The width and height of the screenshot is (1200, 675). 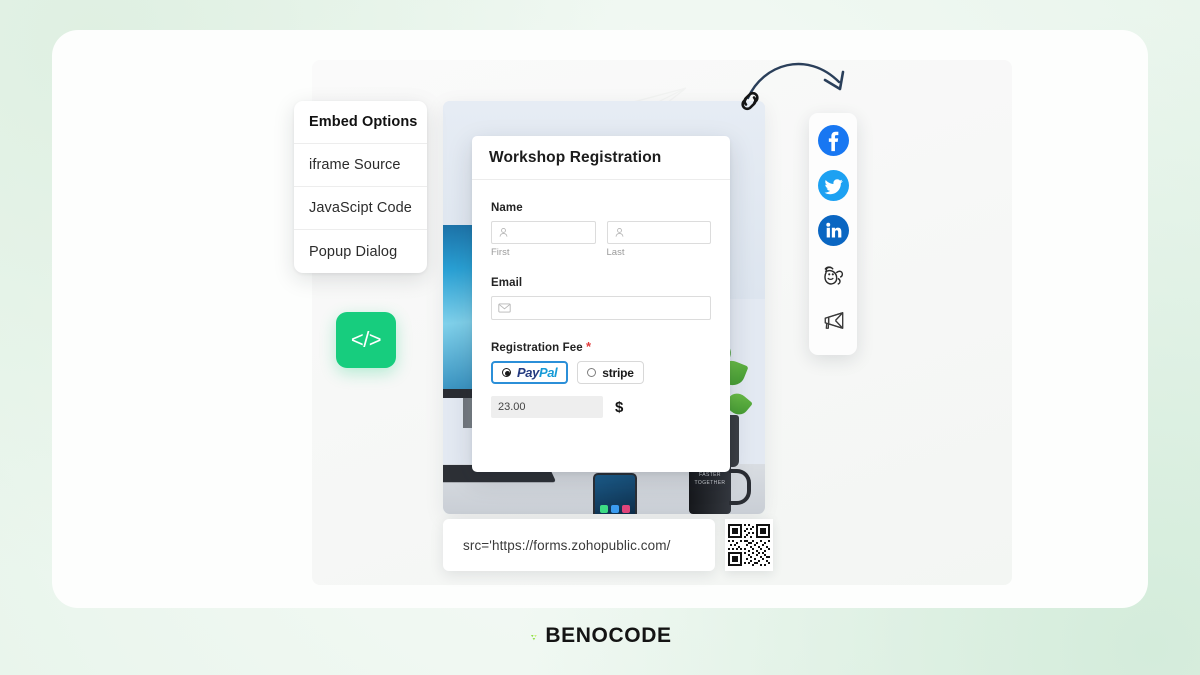 I want to click on menu-item-javascript-code: JavaScipt Code, so click(x=360, y=208).